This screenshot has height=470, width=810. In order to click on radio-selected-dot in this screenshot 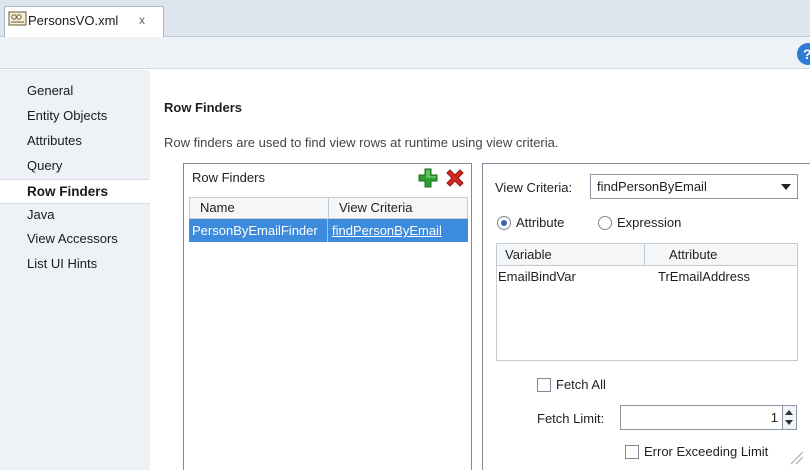, I will do `click(504, 223)`.